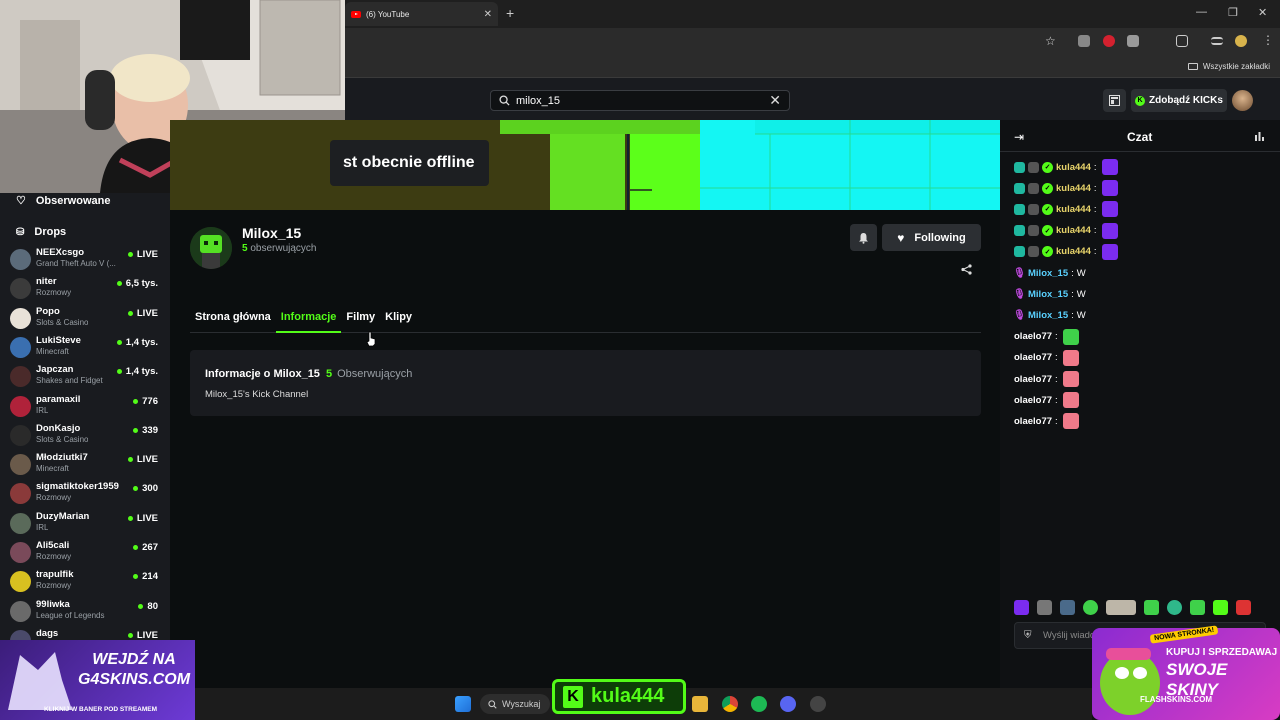 This screenshot has width=1280, height=720. Describe the element at coordinates (510, 13) in the screenshot. I see `new-tab-button: +` at that location.